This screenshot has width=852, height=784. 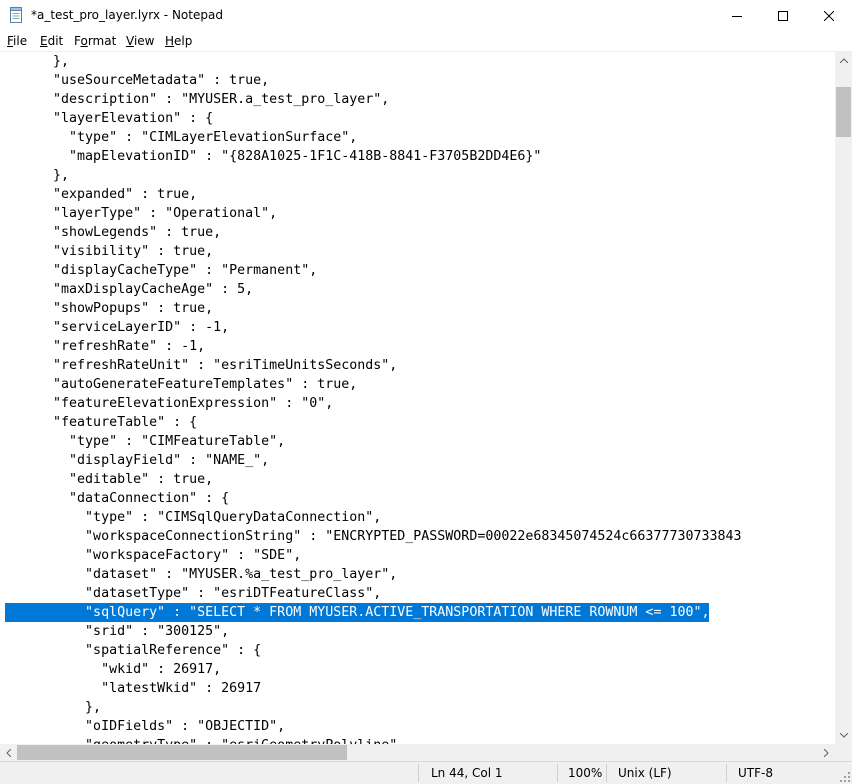 I want to click on menu-view: View, so click(x=140, y=41).